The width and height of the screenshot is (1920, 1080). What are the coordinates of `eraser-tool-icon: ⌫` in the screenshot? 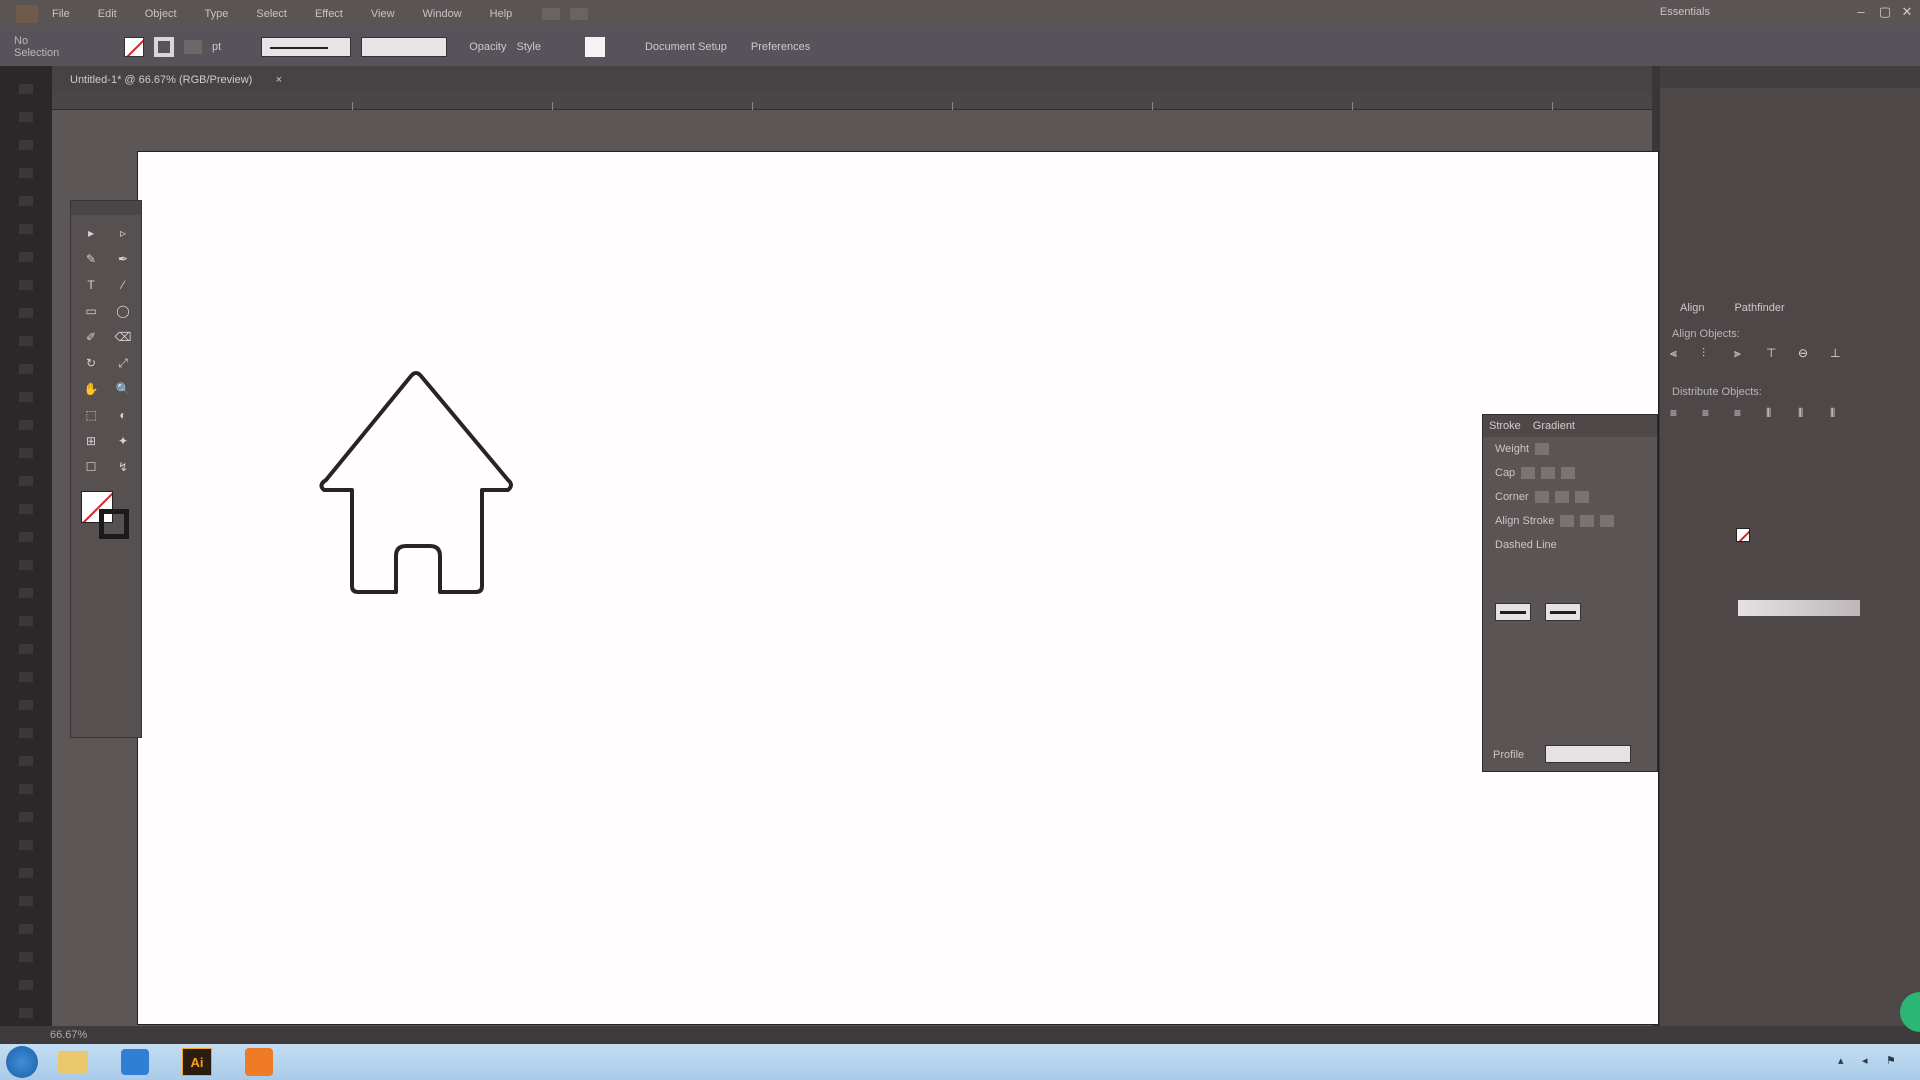 It's located at (123, 337).